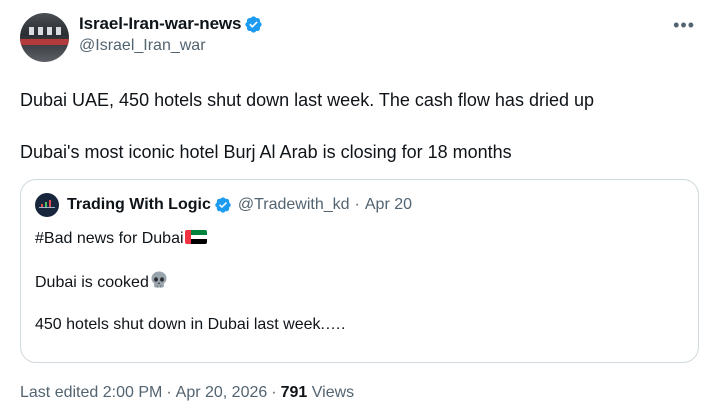  What do you see at coordinates (160, 24) in the screenshot?
I see `author-display-name: Israel-Iran-war-news` at bounding box center [160, 24].